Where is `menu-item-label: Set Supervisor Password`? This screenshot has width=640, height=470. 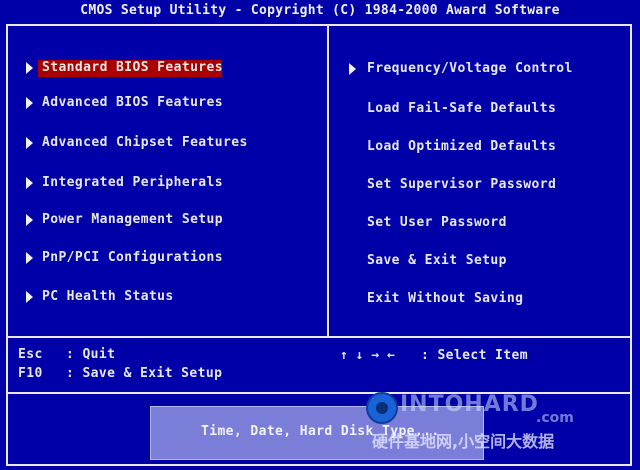 menu-item-label: Set Supervisor Password is located at coordinates (462, 184).